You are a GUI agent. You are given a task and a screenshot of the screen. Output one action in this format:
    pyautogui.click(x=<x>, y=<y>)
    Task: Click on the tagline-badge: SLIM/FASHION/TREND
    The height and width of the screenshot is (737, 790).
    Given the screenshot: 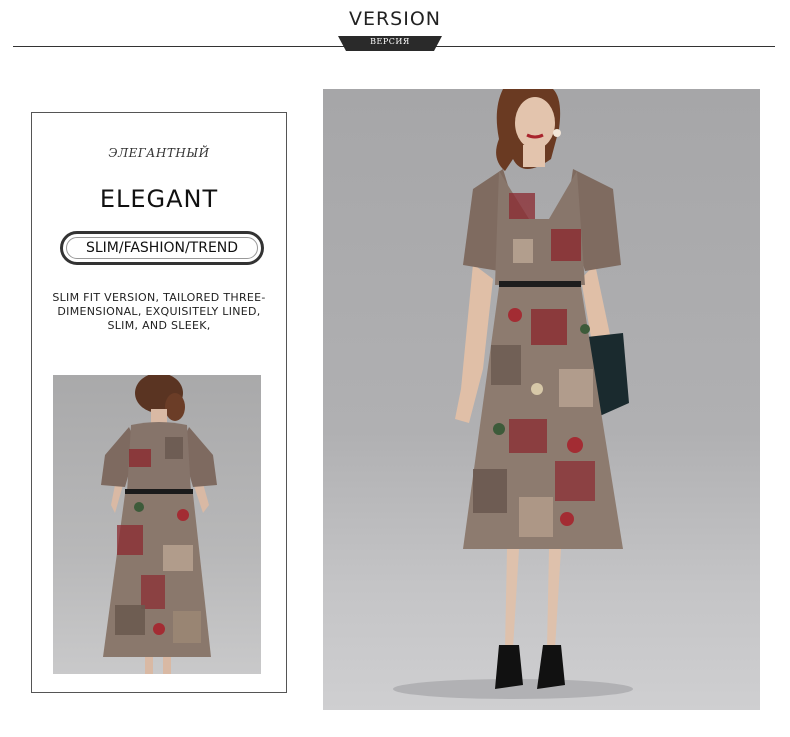 What is the action you would take?
    pyautogui.click(x=162, y=248)
    